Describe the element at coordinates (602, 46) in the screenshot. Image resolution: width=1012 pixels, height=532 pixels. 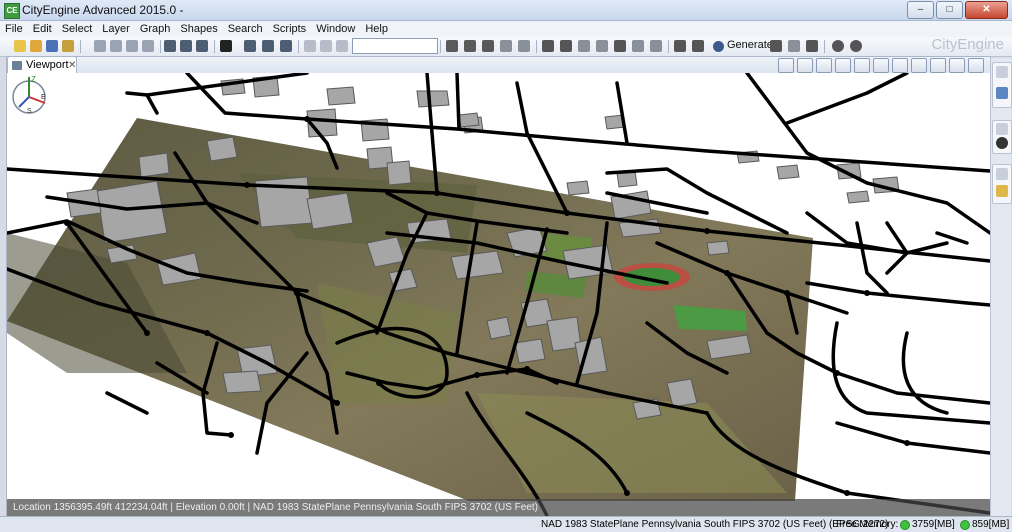
I see `offset-icon` at that location.